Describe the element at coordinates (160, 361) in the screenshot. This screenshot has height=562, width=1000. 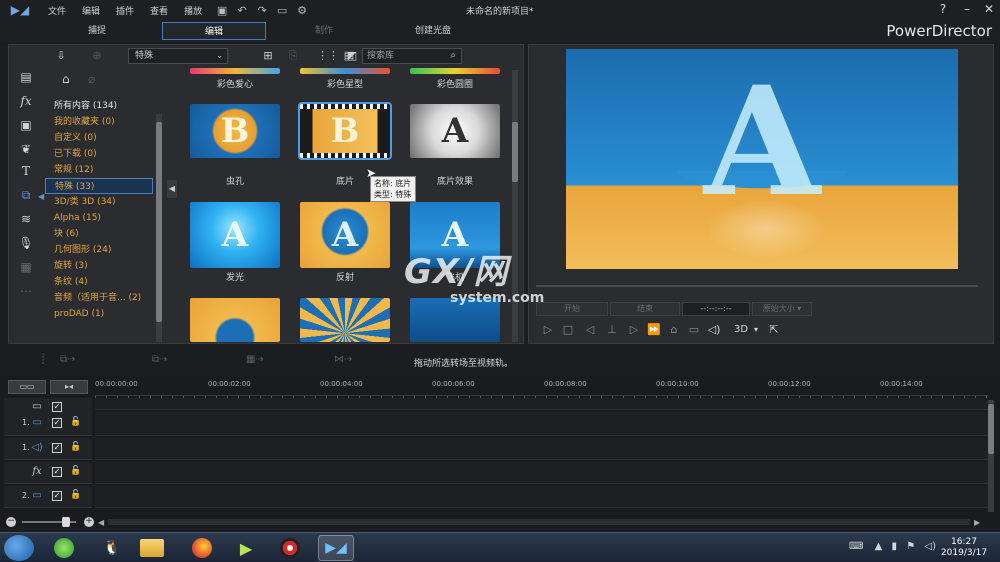
I see `trim-clip-icon: ⧉⇢` at that location.